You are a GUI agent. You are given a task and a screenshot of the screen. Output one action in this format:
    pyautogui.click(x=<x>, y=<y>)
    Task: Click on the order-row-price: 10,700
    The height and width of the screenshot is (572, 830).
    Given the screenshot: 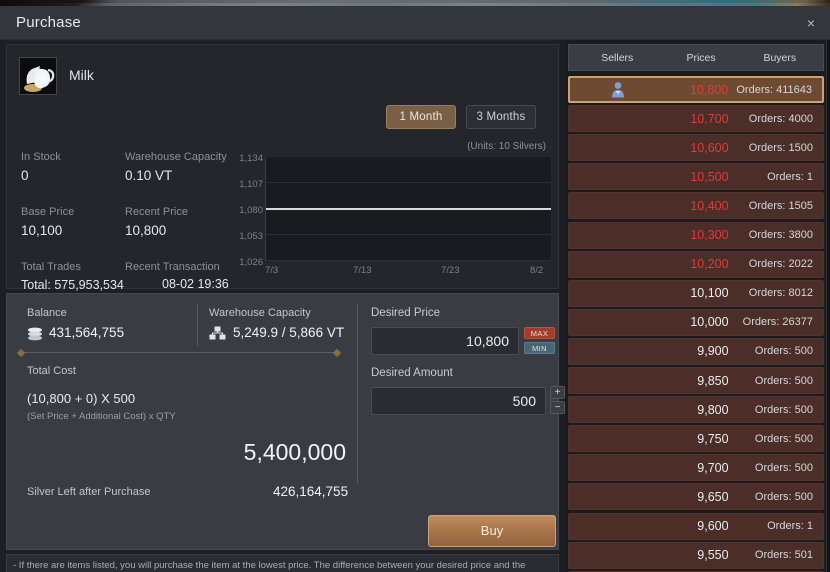 What is the action you would take?
    pyautogui.click(x=709, y=118)
    